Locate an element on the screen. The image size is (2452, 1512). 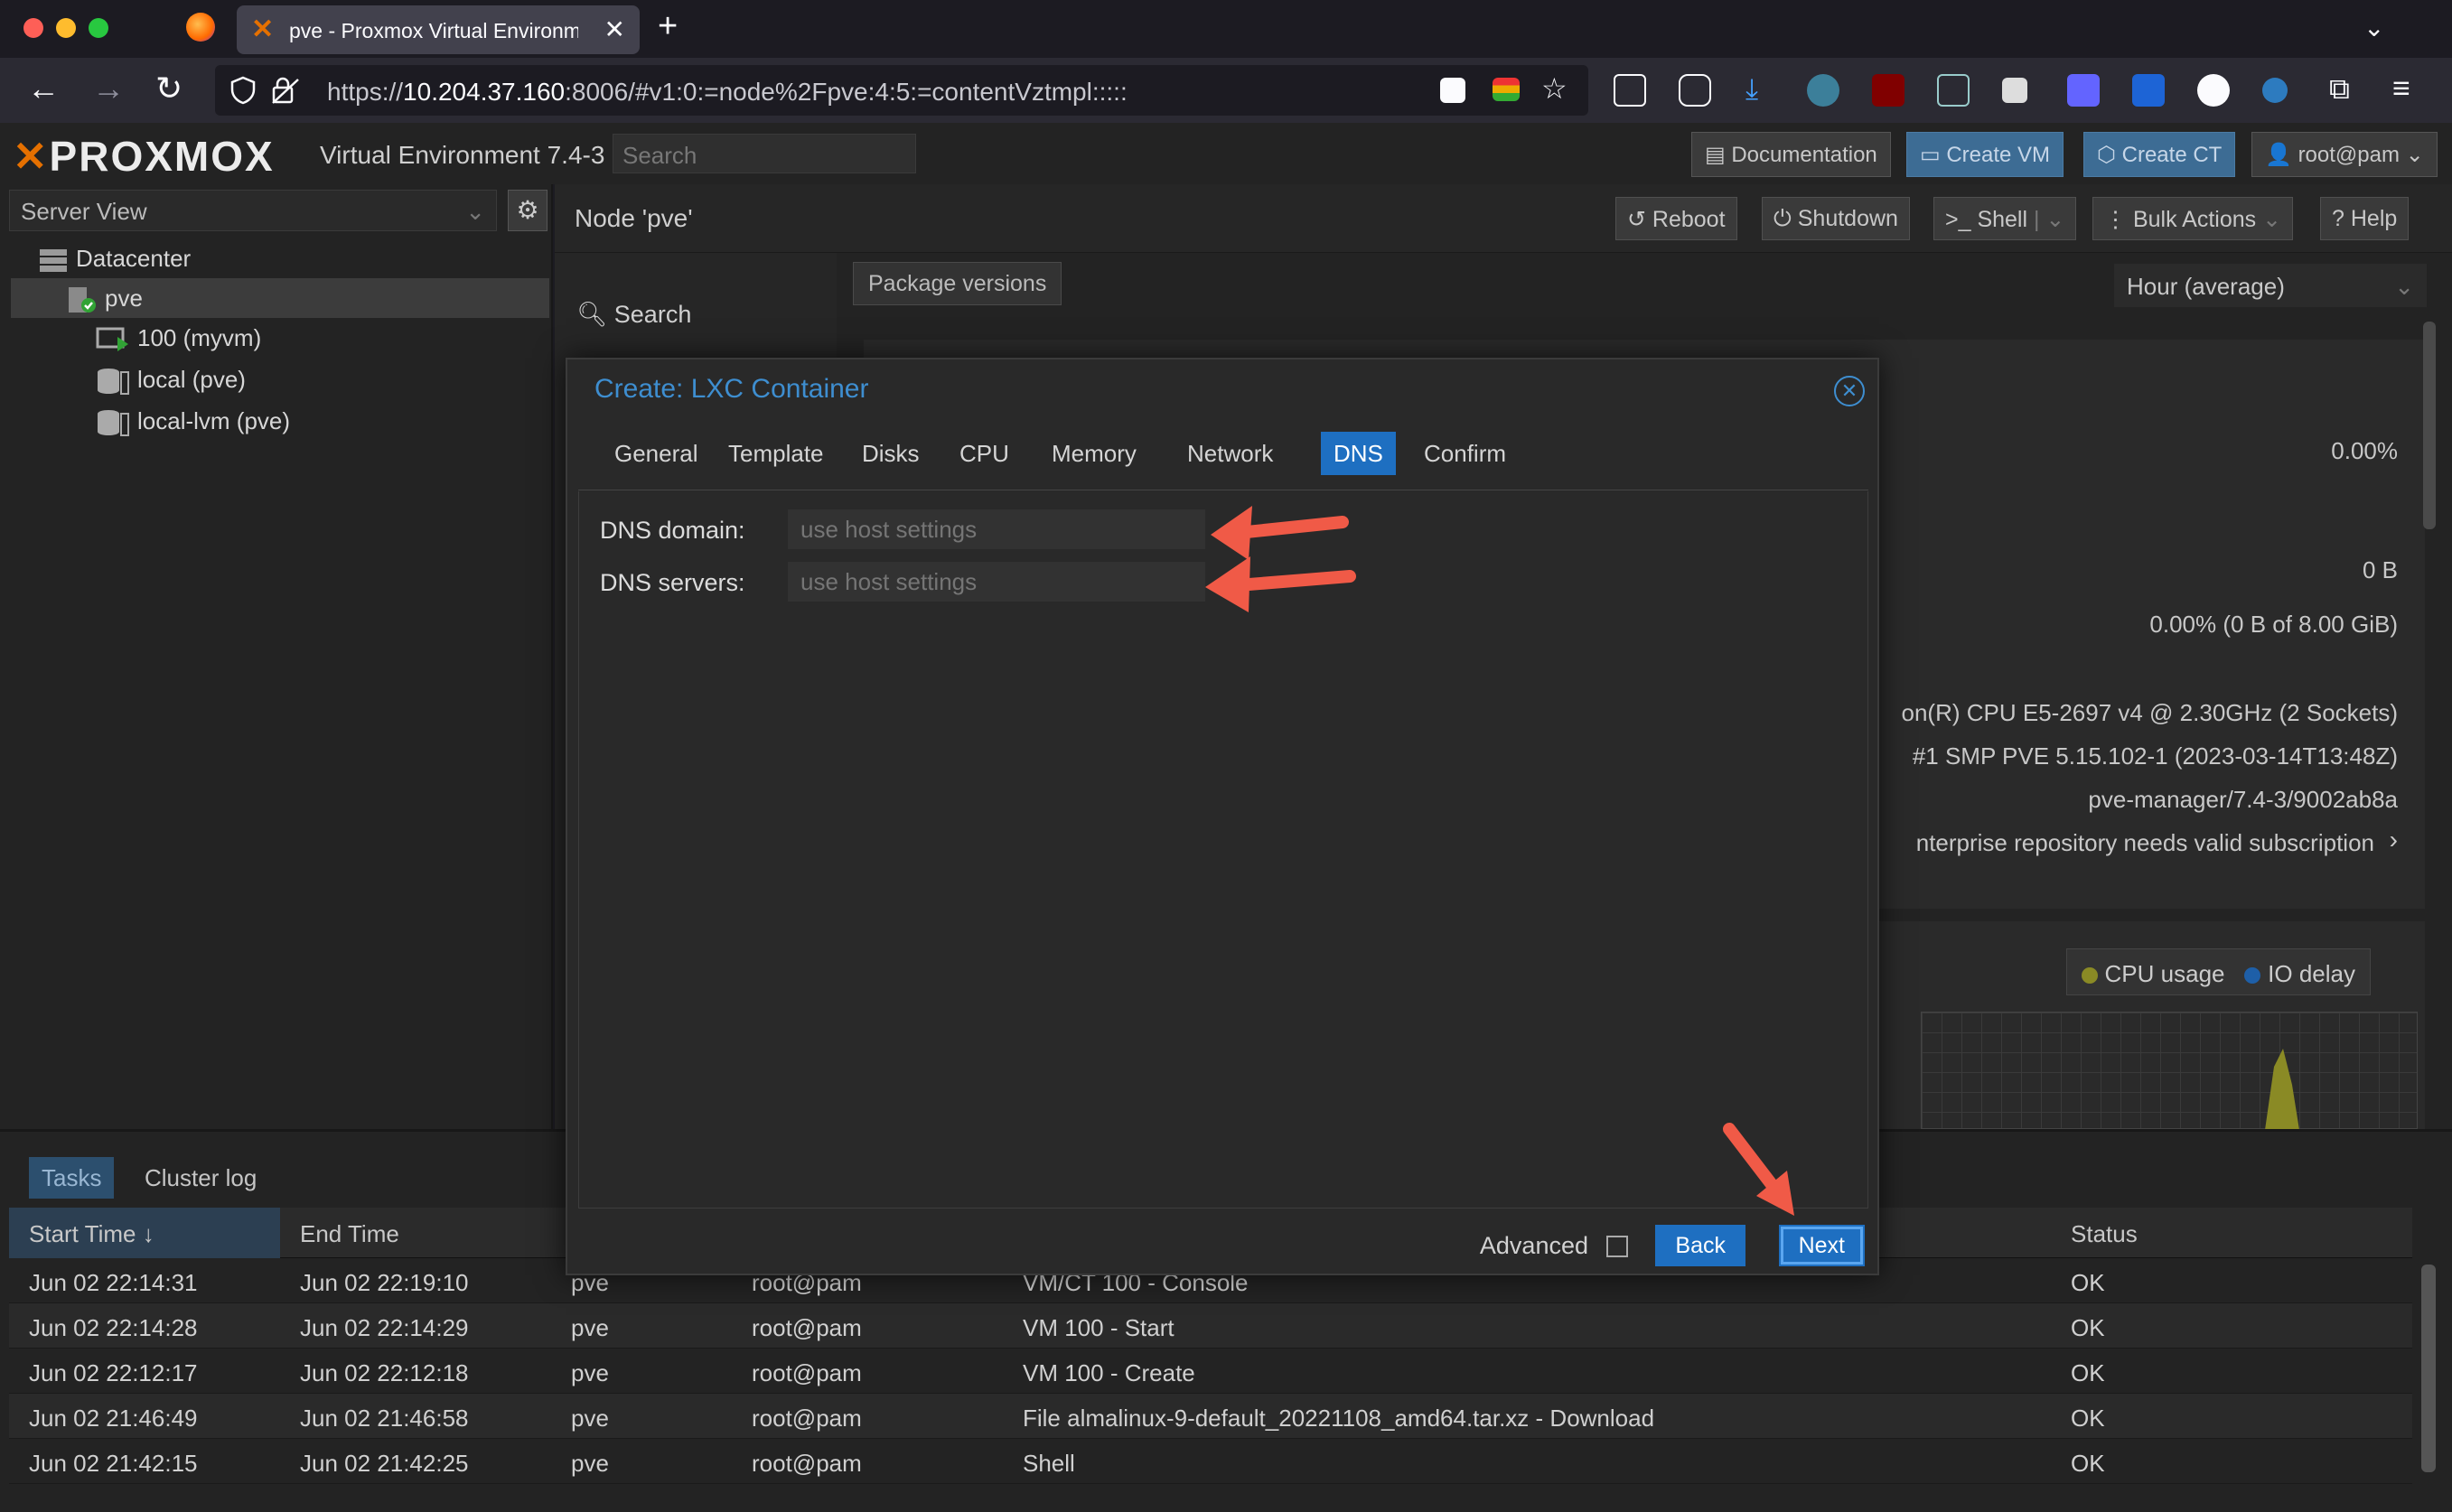
advanced-checkbox is located at coordinates (1617, 1246).